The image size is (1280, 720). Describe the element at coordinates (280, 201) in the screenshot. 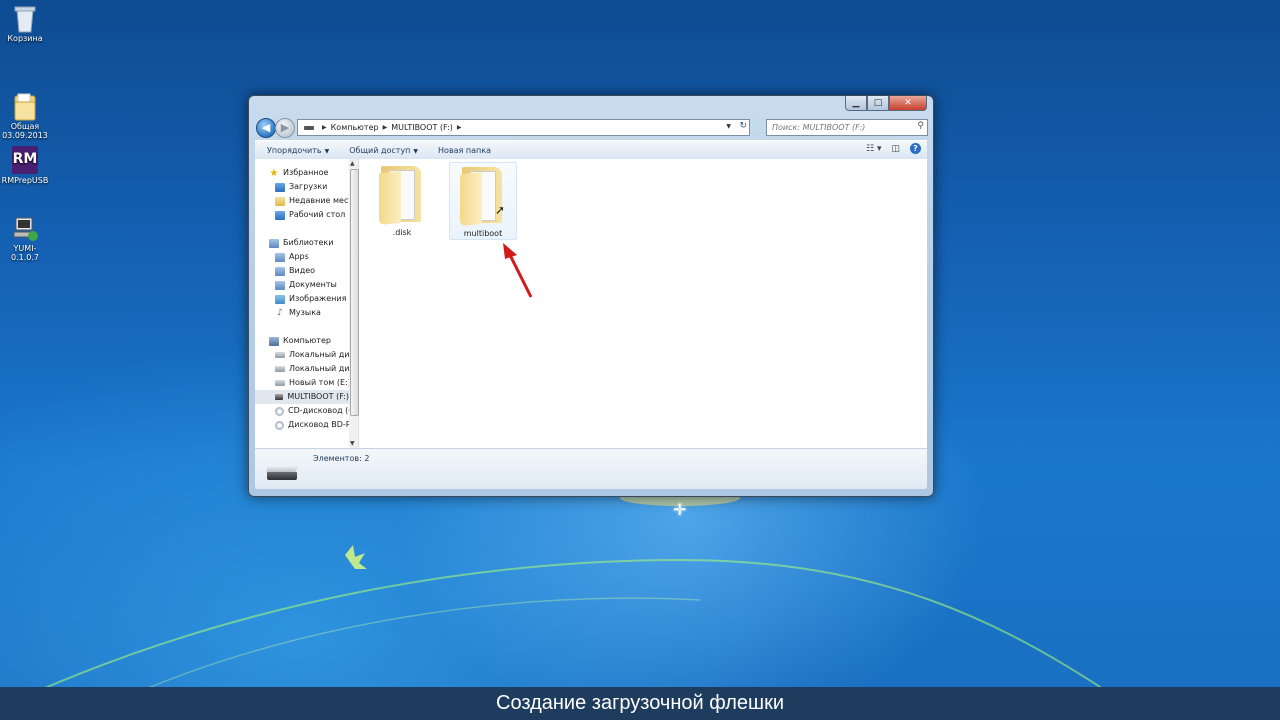

I see `recent-places-icon` at that location.